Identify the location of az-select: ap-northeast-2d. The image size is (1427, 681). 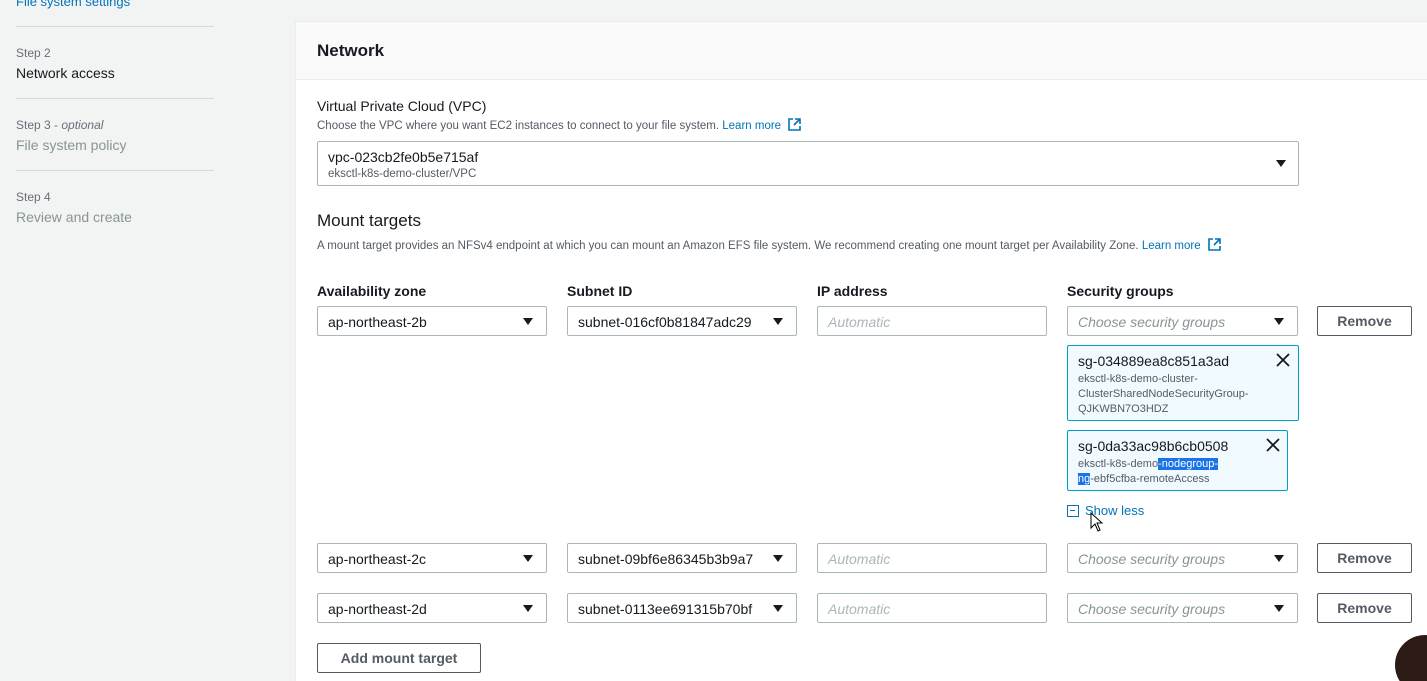
(432, 608).